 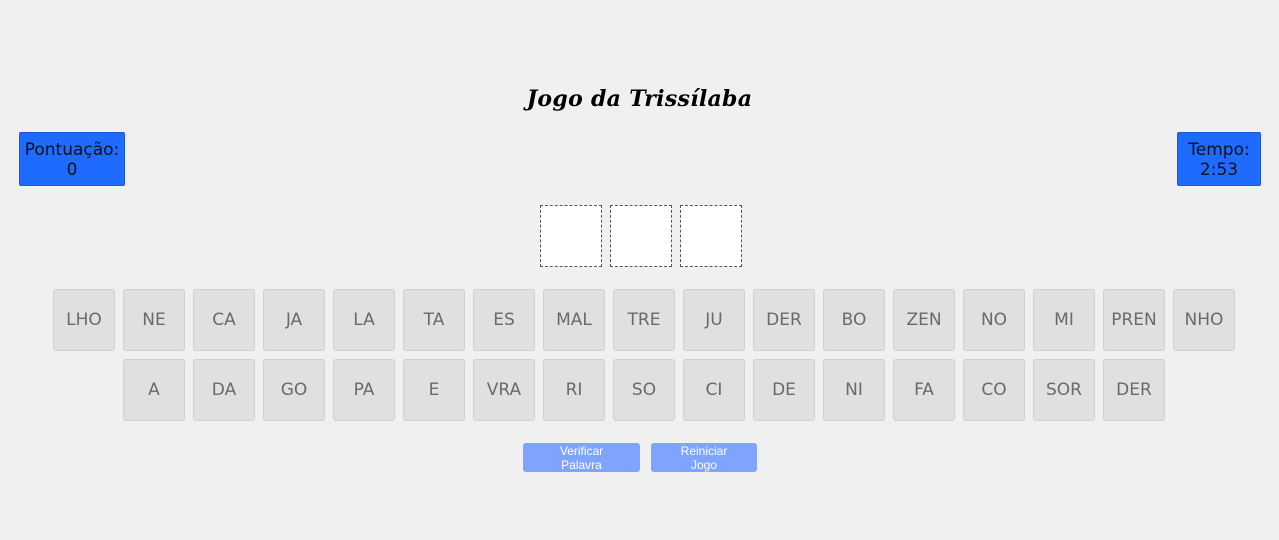 What do you see at coordinates (154, 320) in the screenshot?
I see `syllable-tile: NE` at bounding box center [154, 320].